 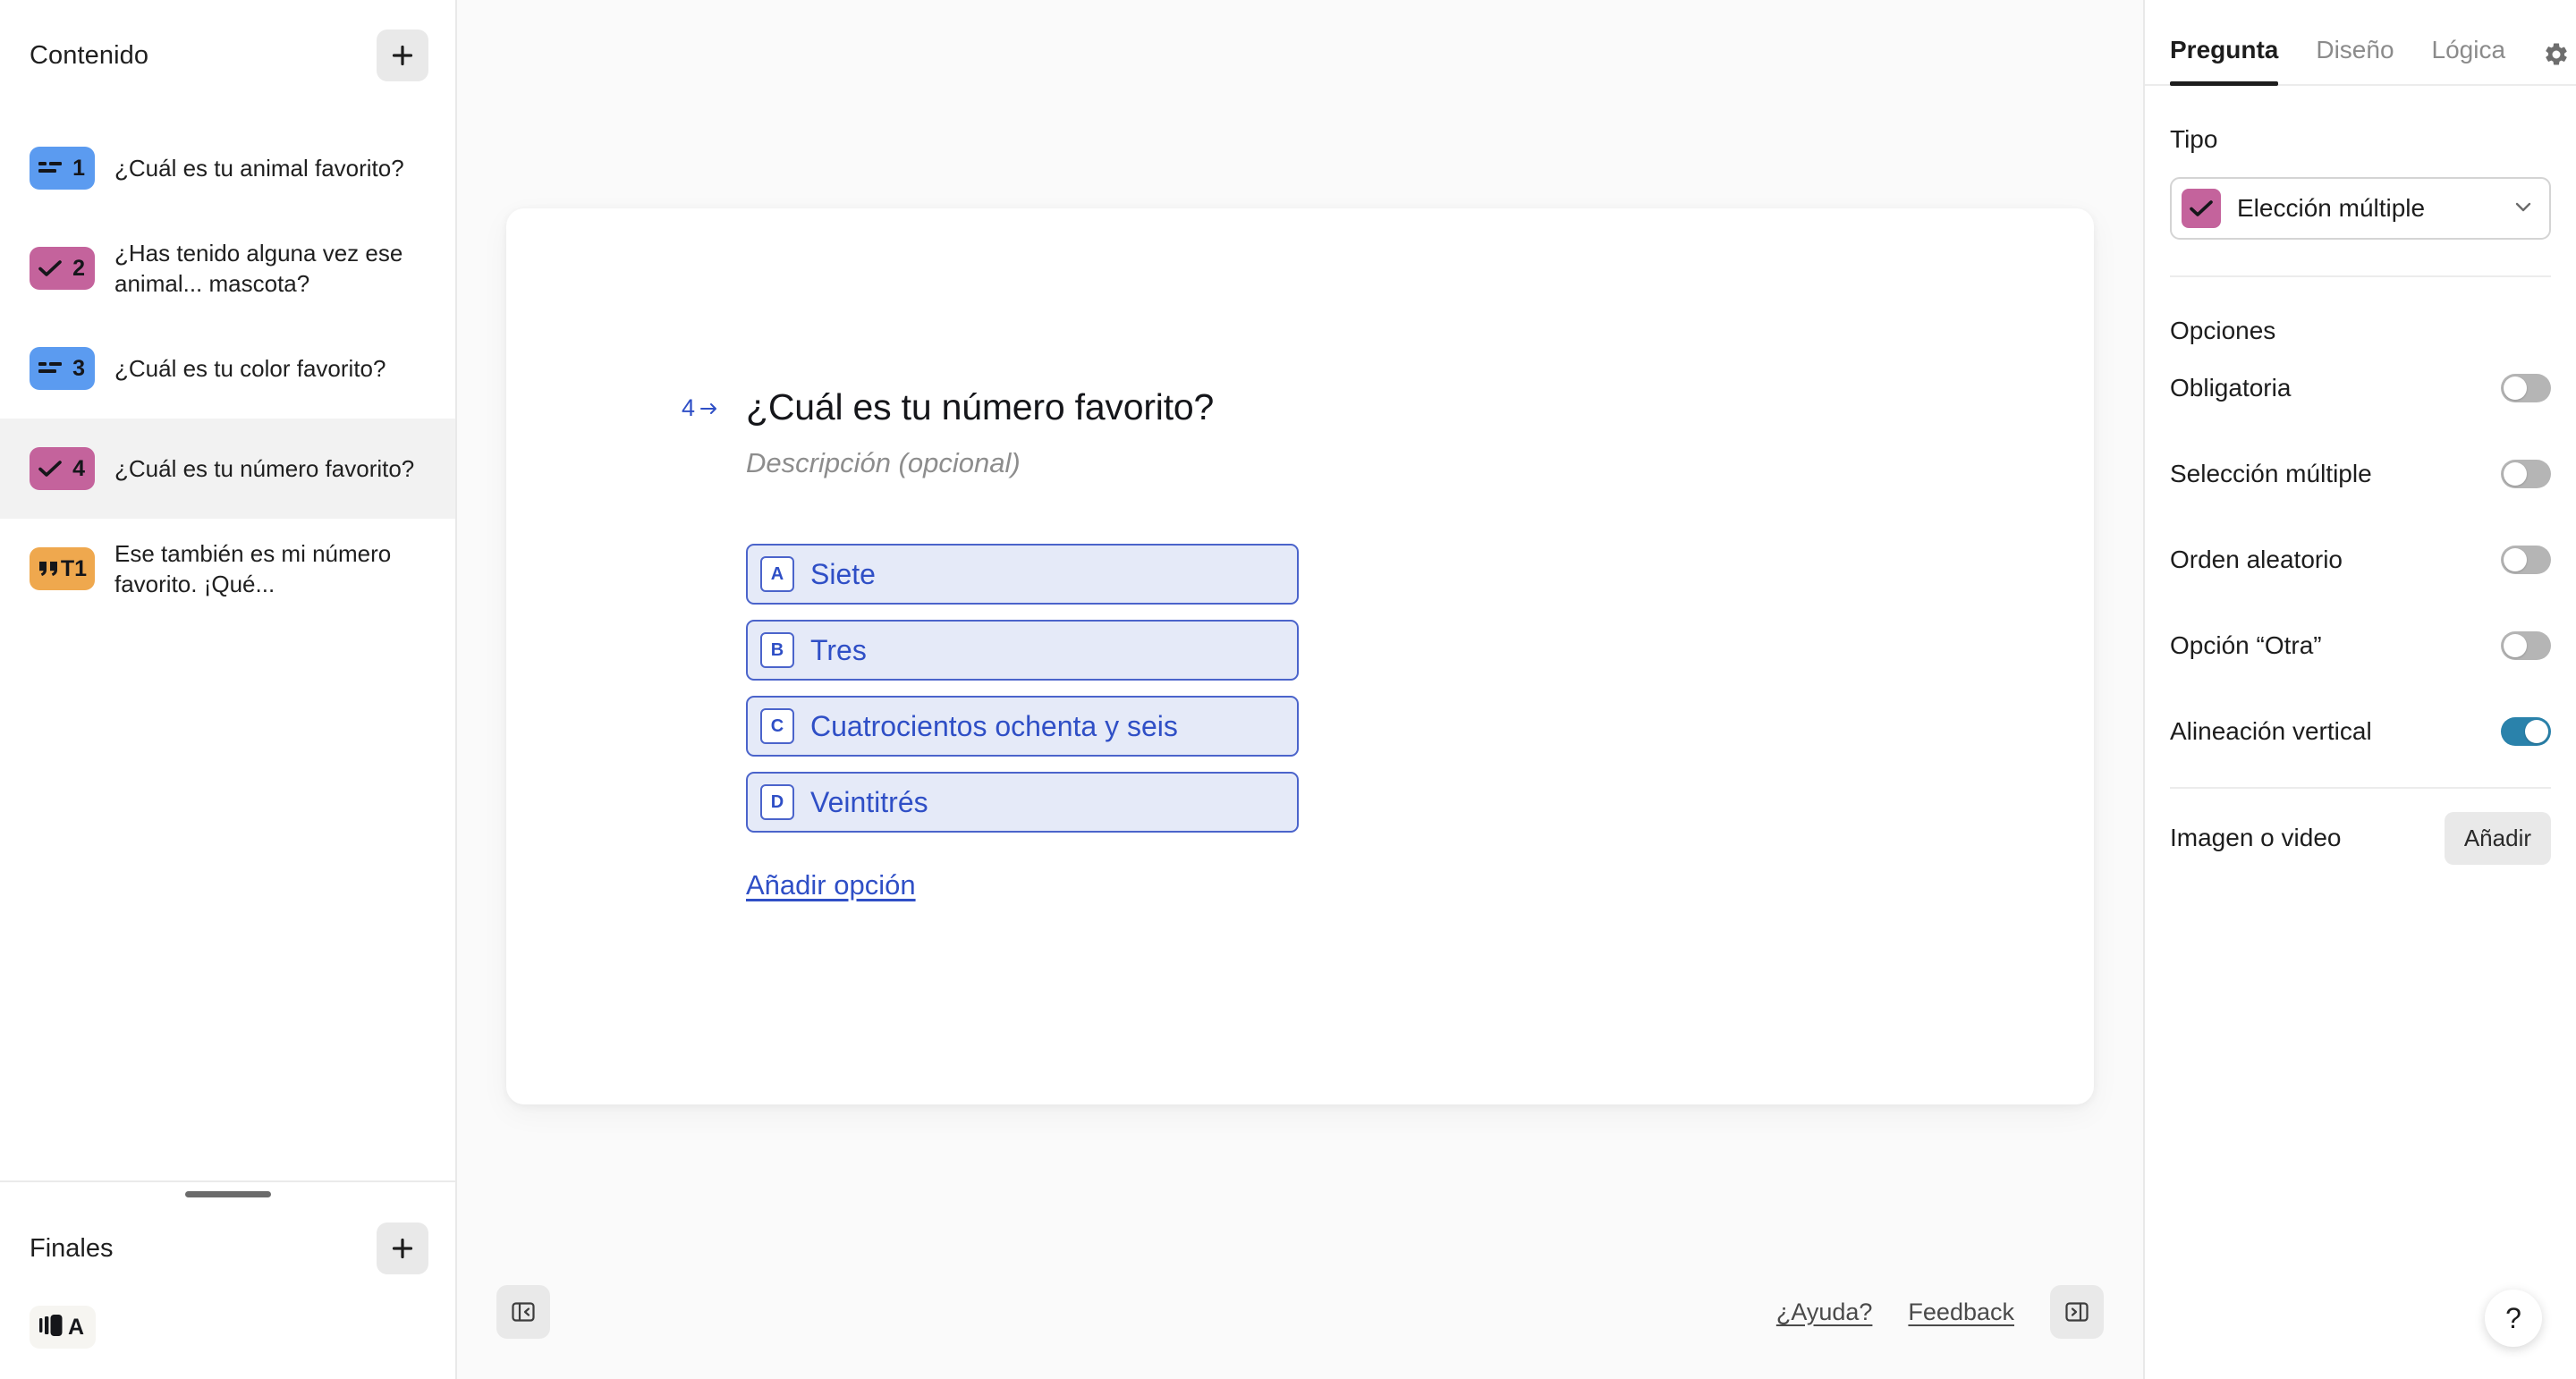 I want to click on sidebar-question-3: 3 ¿Cuál es tu color favorito?, so click(x=227, y=368).